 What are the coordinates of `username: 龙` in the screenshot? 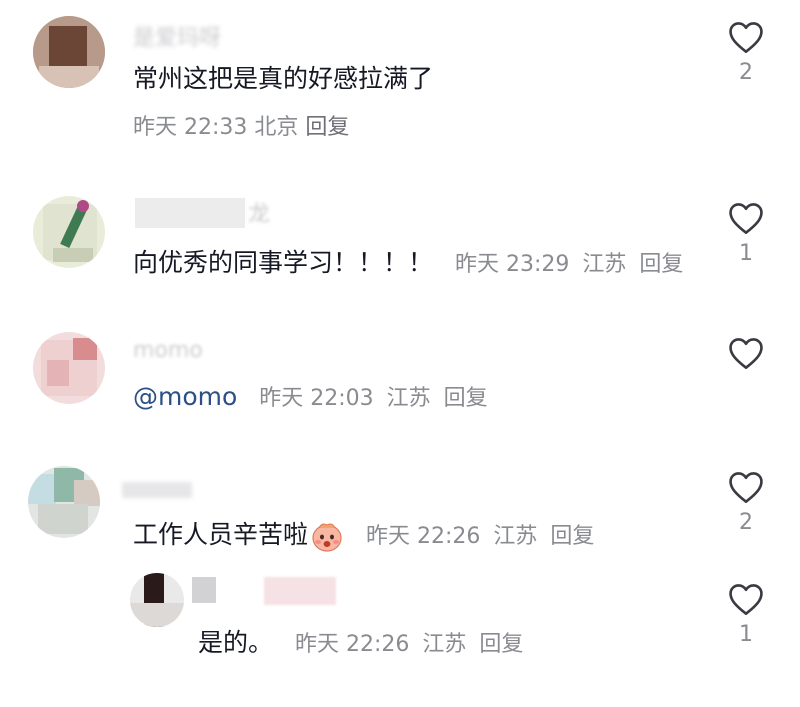 It's located at (259, 215).